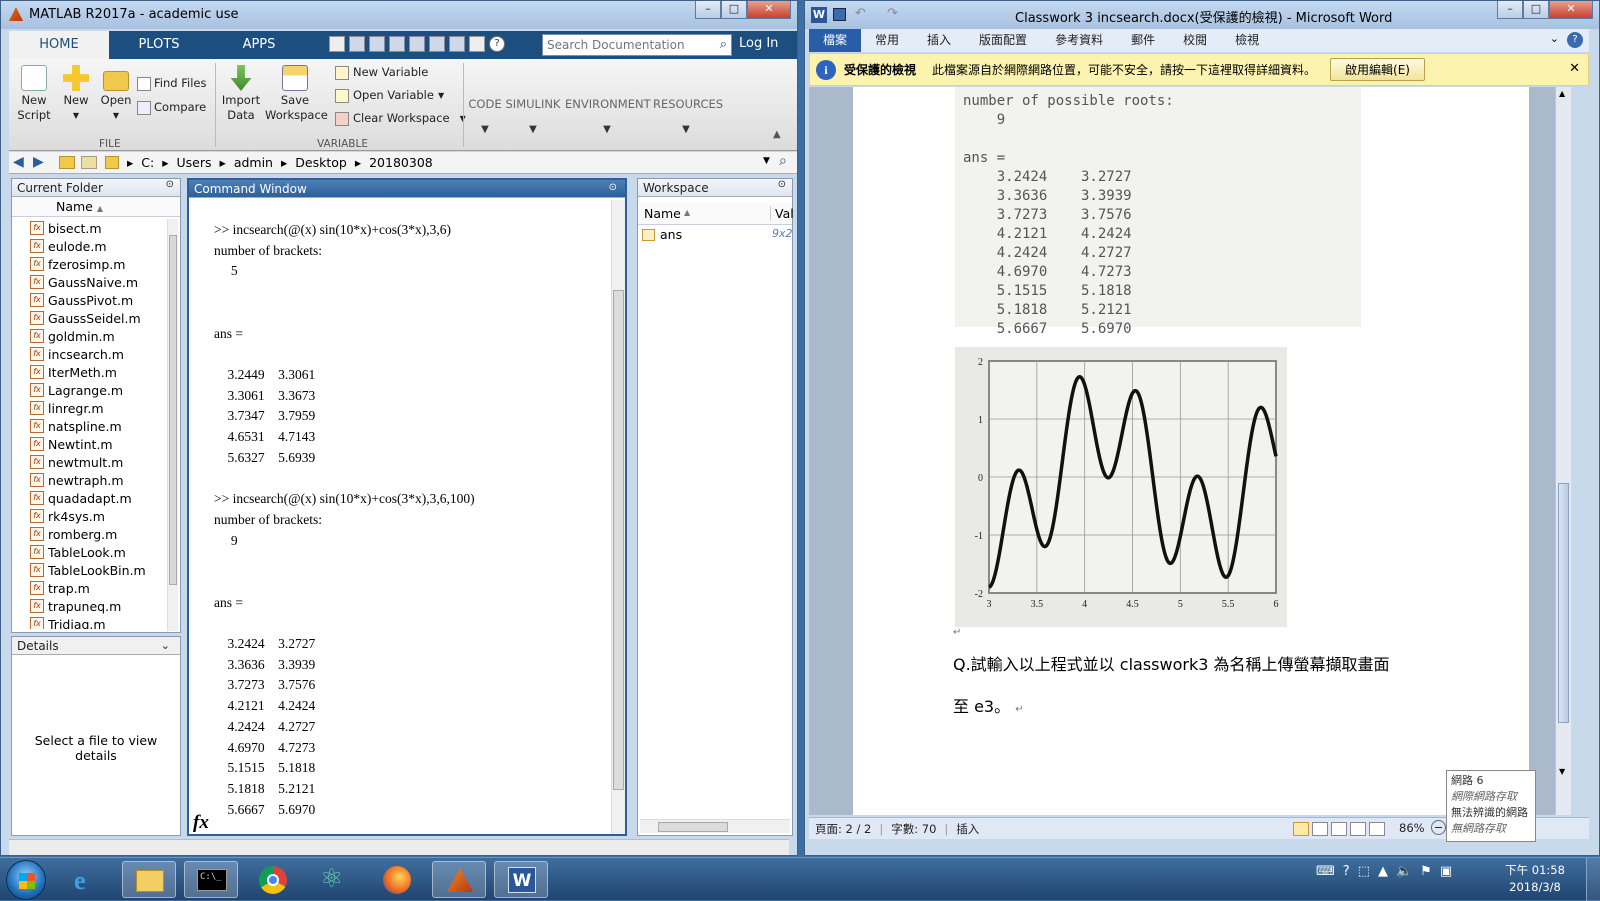 The image size is (1600, 901). What do you see at coordinates (1143, 40) in the screenshot?
I see `tab-mailings: 郵件` at bounding box center [1143, 40].